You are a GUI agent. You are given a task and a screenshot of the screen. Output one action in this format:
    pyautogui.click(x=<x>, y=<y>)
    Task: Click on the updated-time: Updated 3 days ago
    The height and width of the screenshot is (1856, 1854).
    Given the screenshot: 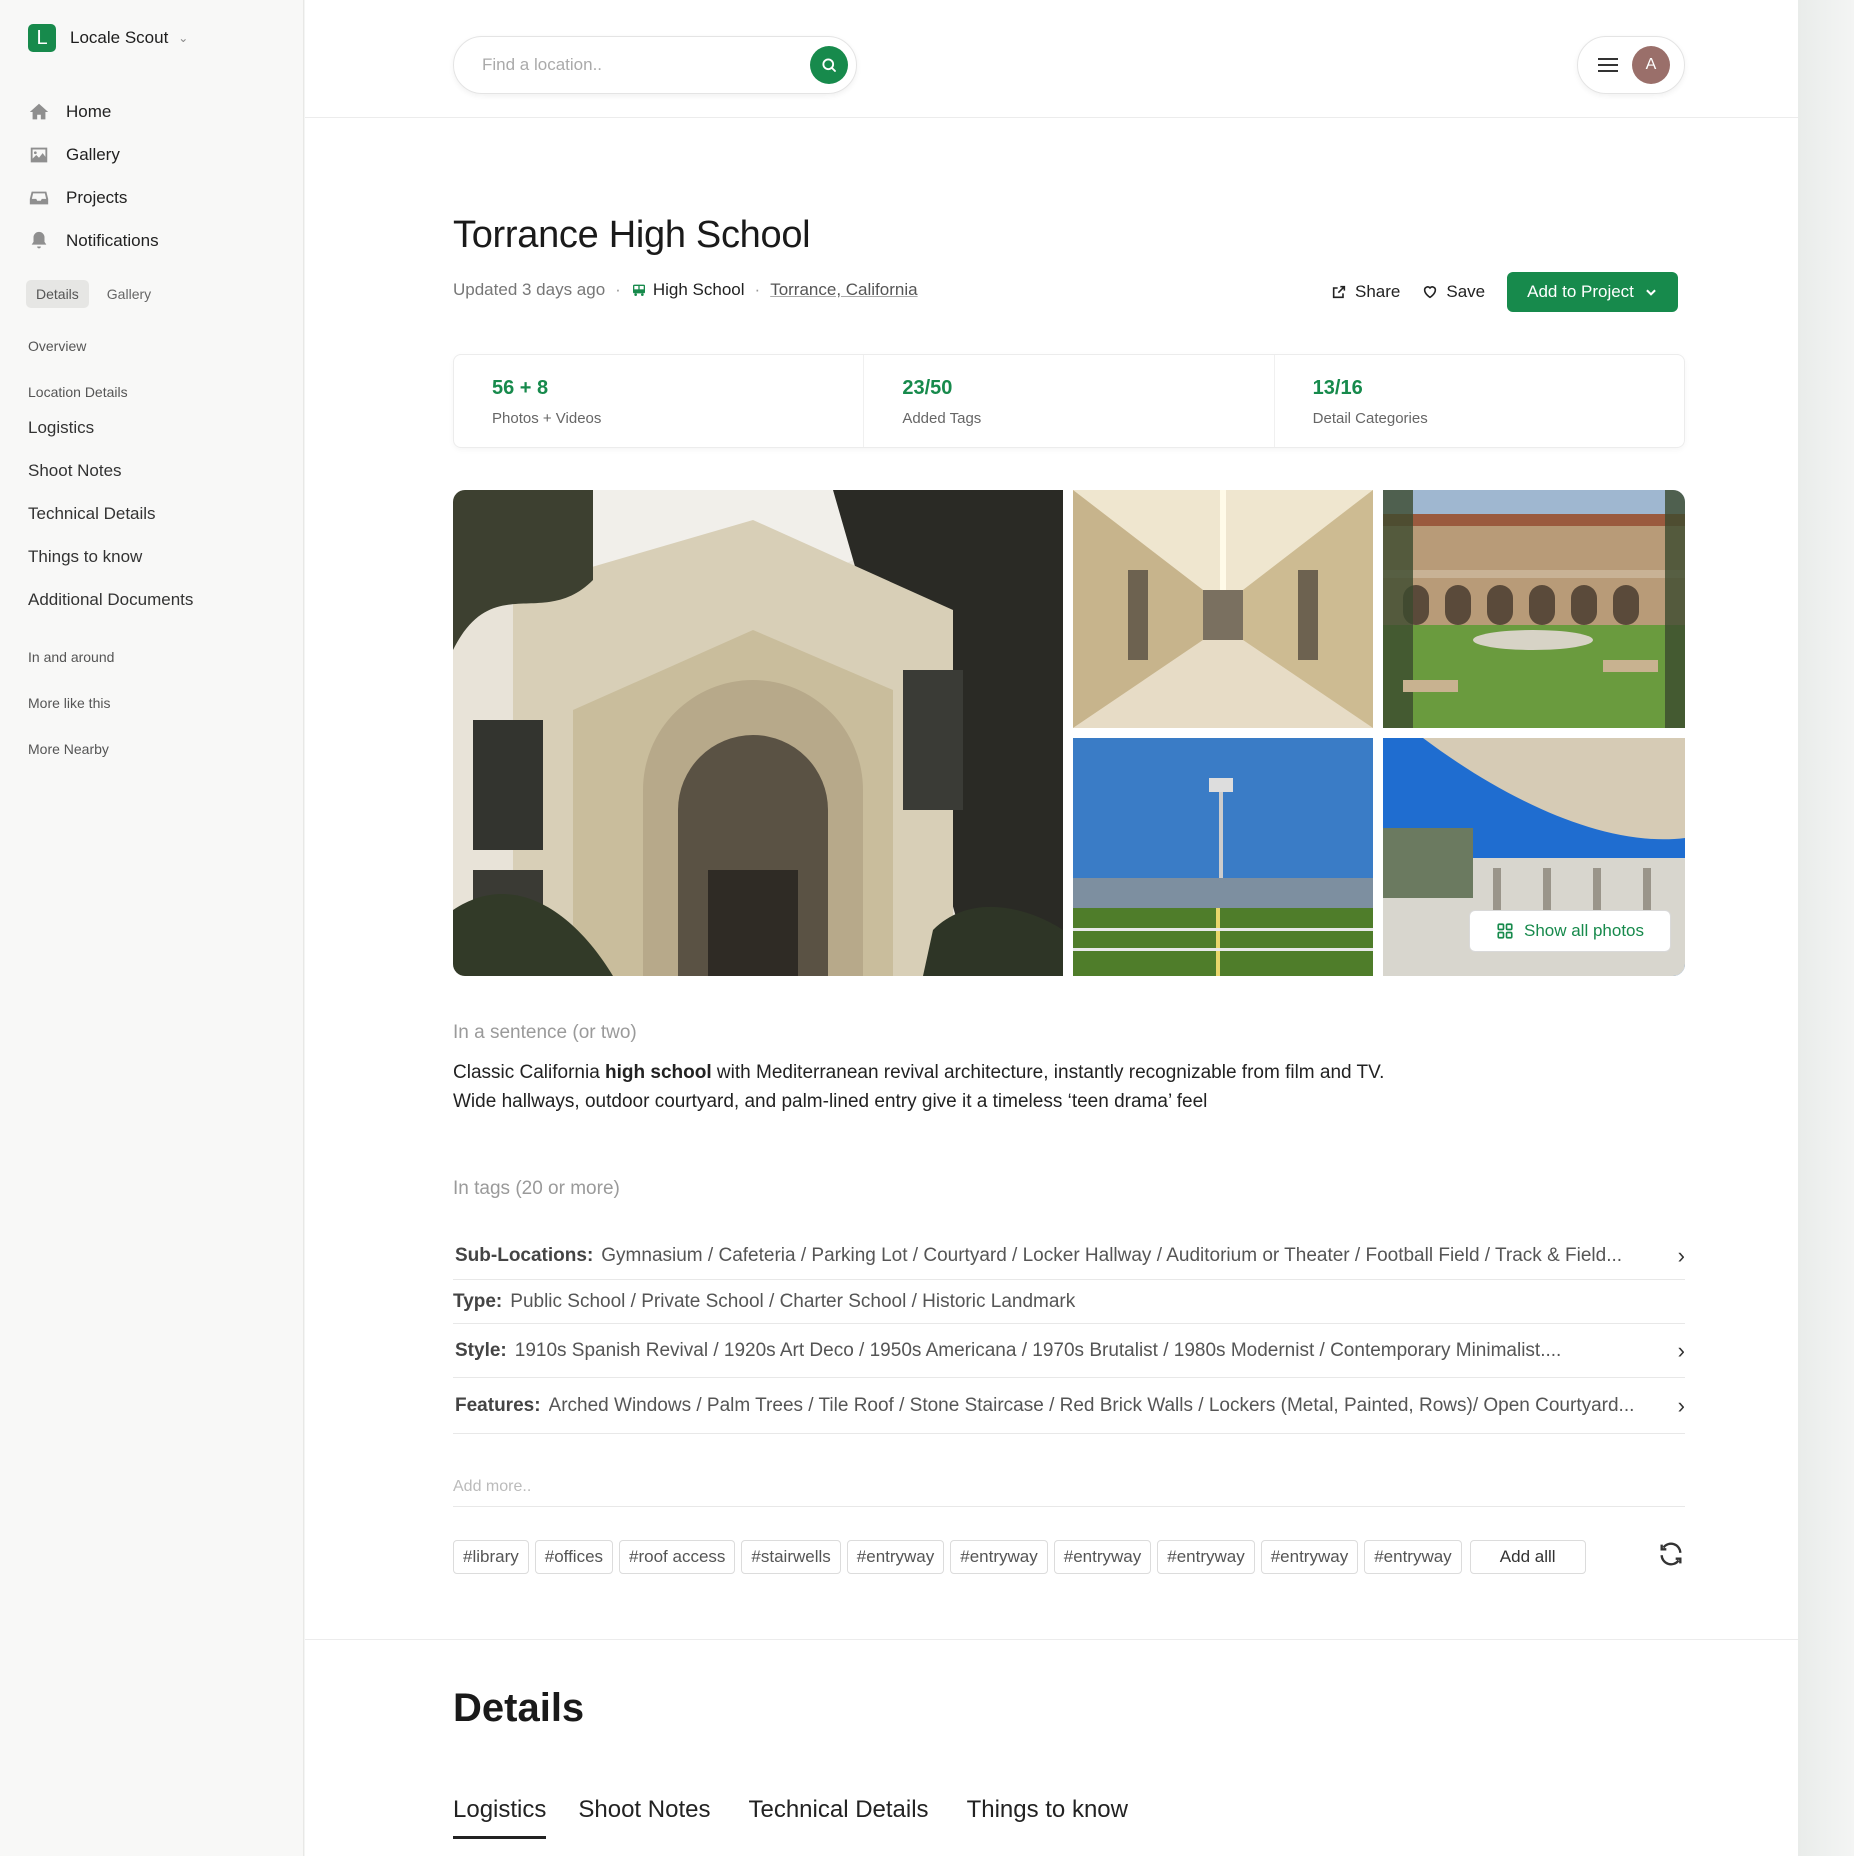 What is the action you would take?
    pyautogui.click(x=529, y=289)
    